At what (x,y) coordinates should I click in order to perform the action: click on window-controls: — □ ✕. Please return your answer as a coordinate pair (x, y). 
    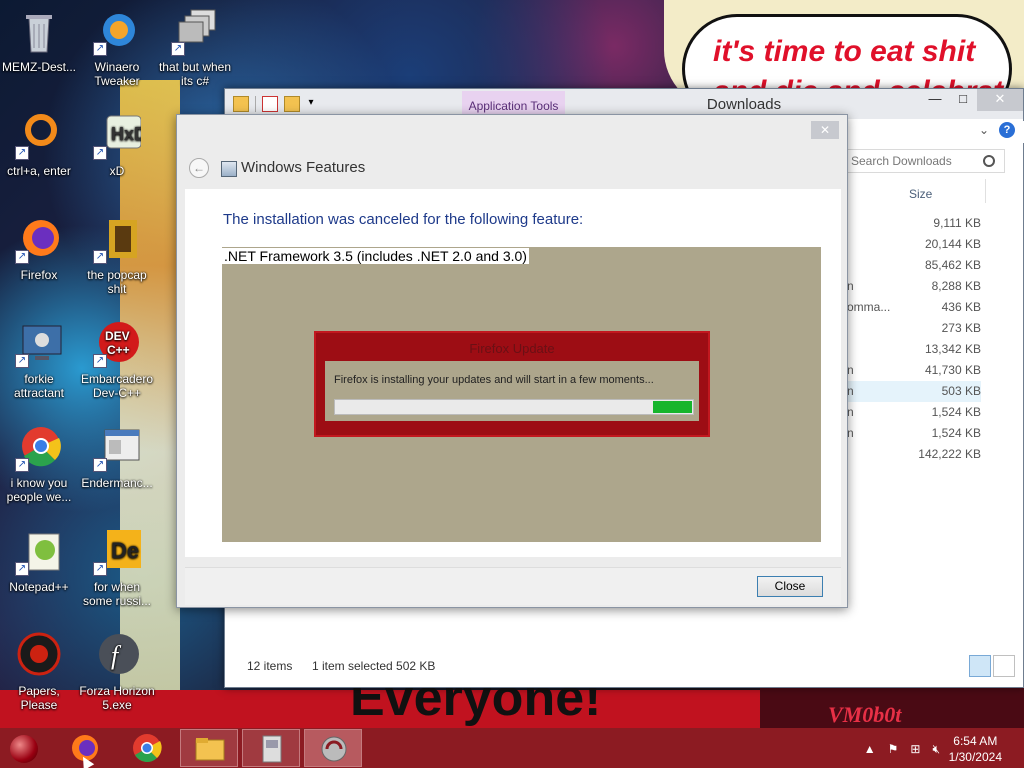
    Looking at the image, I should click on (972, 100).